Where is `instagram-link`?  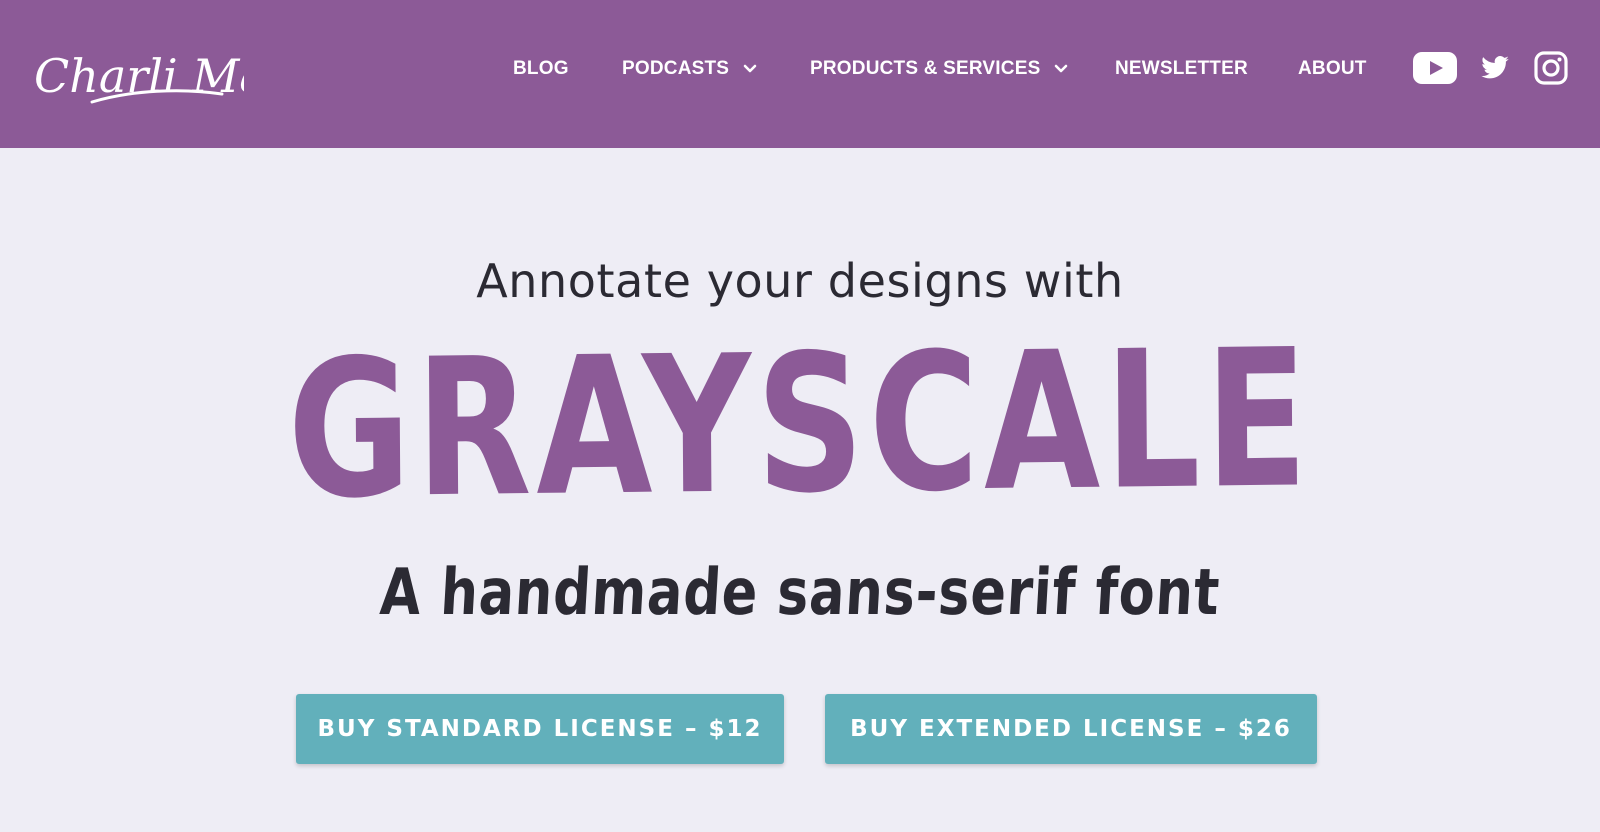
instagram-link is located at coordinates (1551, 68).